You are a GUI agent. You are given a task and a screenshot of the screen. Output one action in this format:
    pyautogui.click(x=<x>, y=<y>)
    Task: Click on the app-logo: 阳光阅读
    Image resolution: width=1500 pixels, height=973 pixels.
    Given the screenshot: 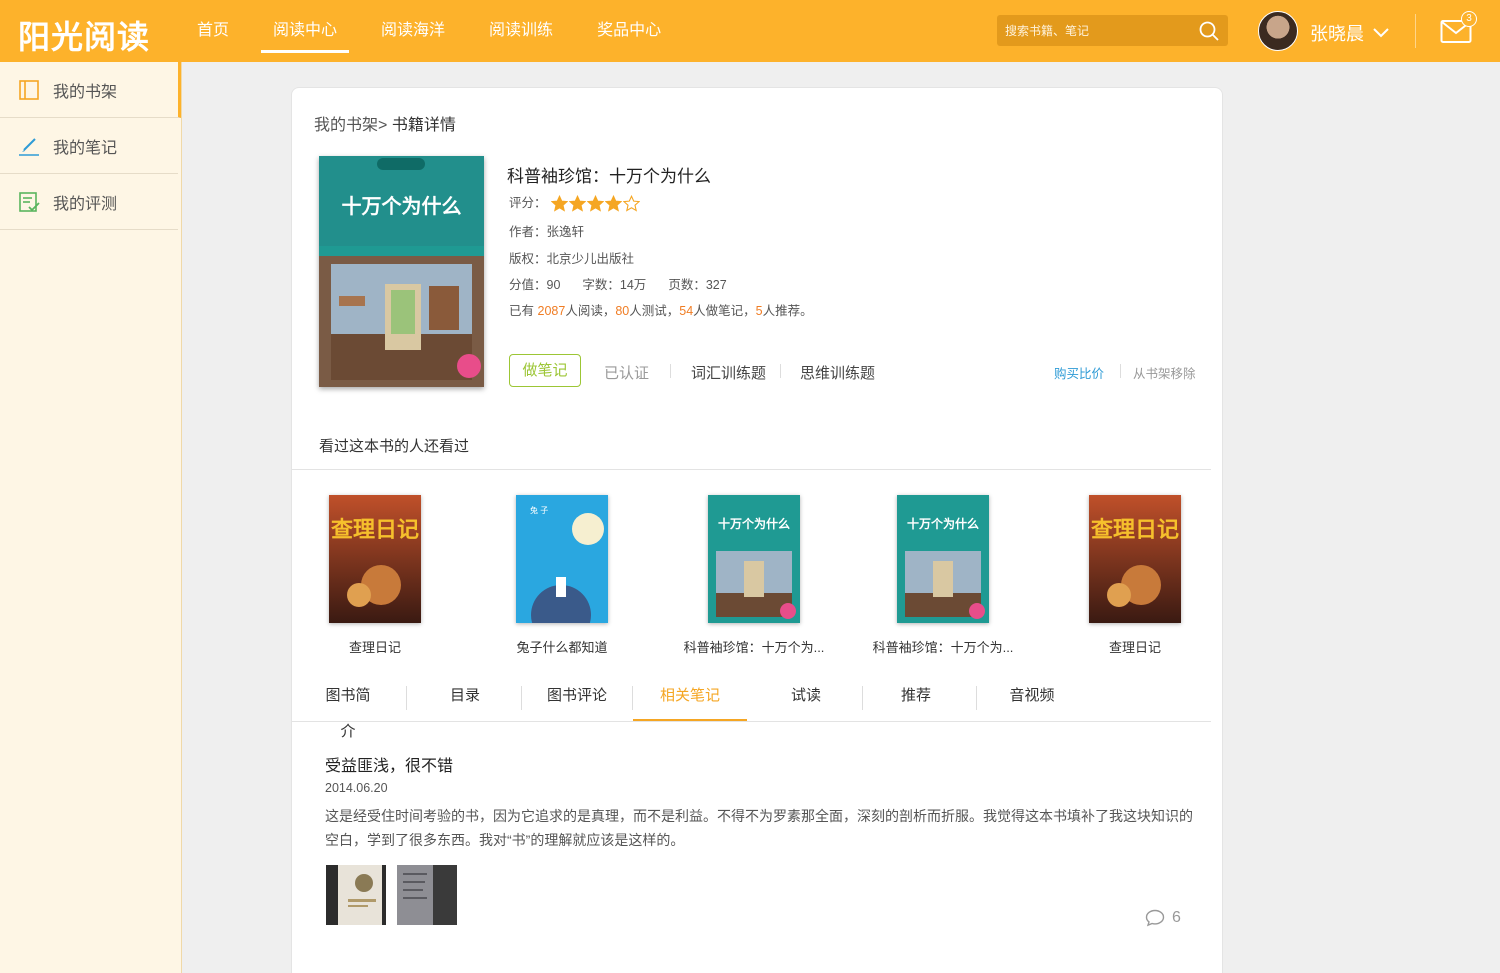 What is the action you would take?
    pyautogui.click(x=84, y=35)
    